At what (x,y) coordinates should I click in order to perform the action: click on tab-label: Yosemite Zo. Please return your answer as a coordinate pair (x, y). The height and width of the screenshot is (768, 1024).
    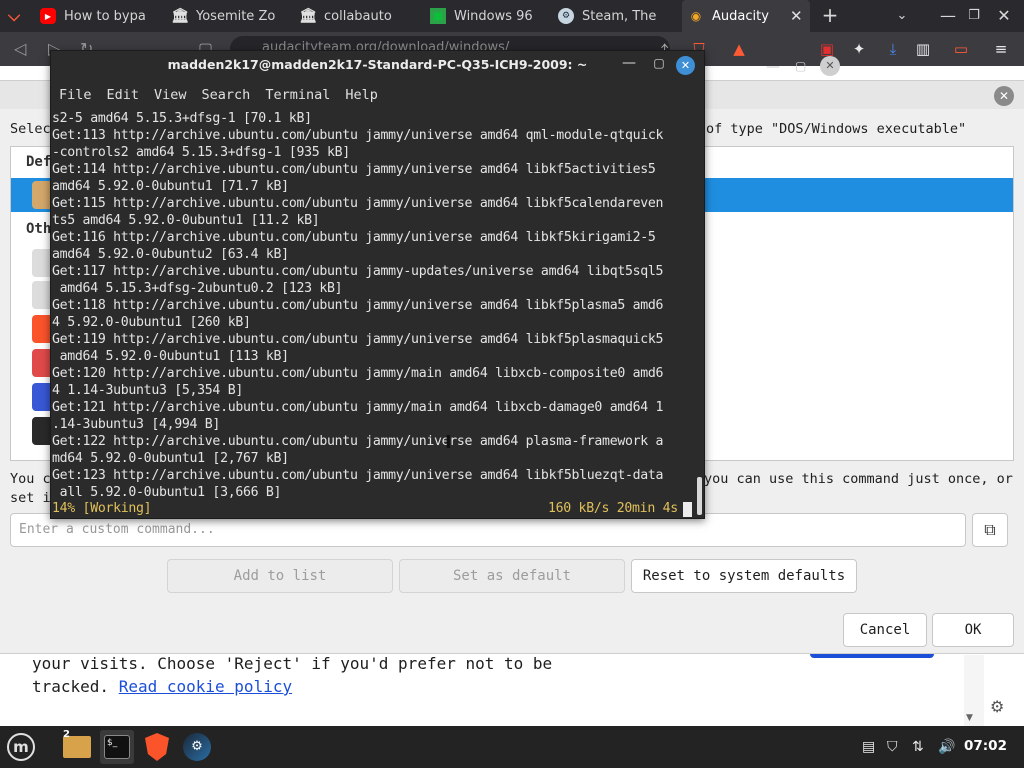
    Looking at the image, I should click on (236, 16).